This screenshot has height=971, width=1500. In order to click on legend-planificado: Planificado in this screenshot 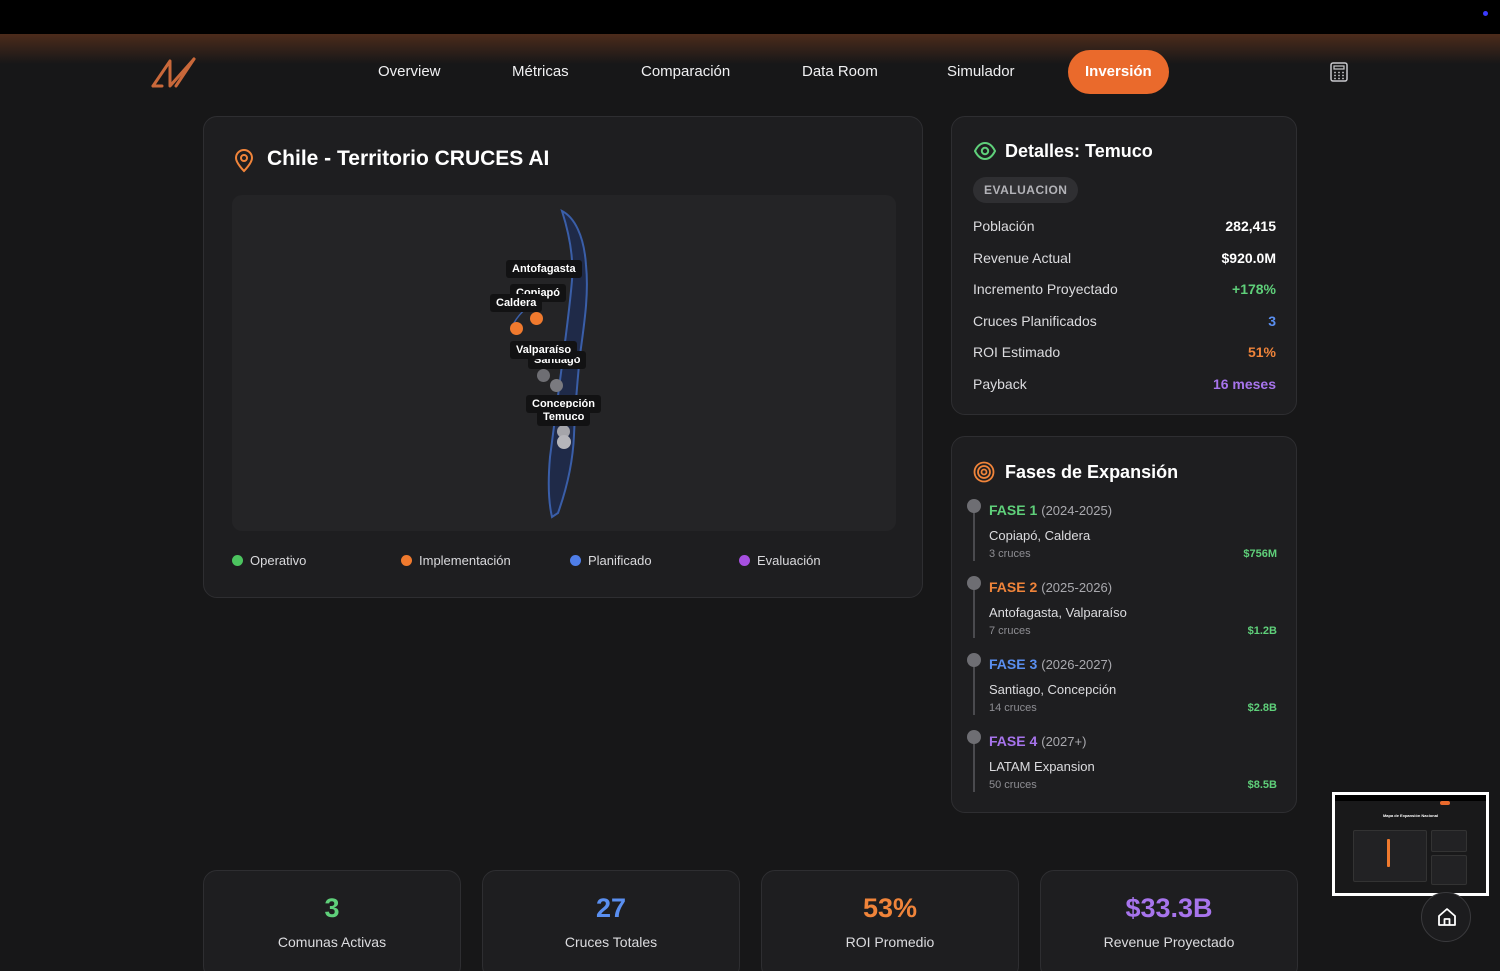, I will do `click(611, 560)`.